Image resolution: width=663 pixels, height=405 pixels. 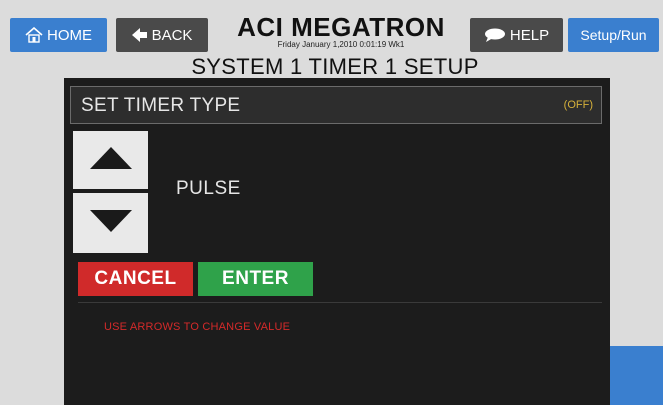 What do you see at coordinates (341, 44) in the screenshot?
I see `datetime: Friday January 1,2010 0:01:19 Wk1` at bounding box center [341, 44].